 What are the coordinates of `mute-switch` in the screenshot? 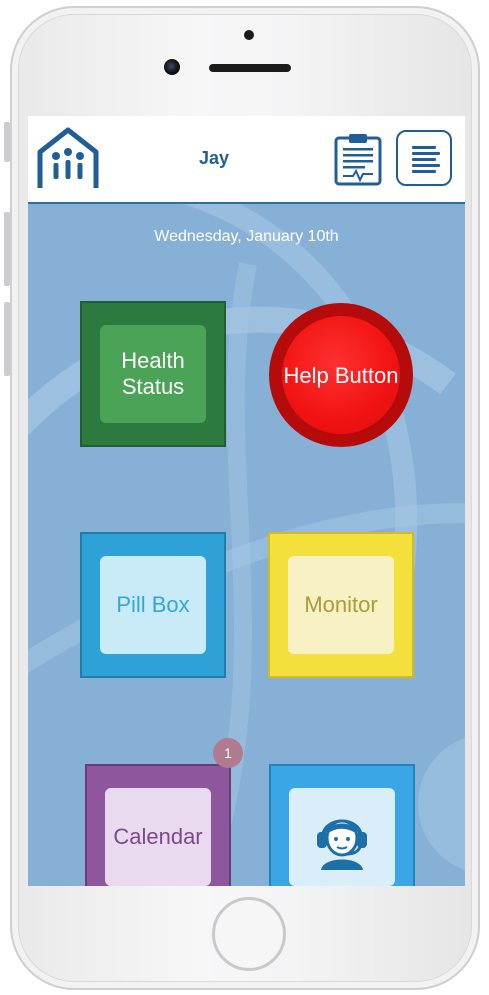 It's located at (7, 142).